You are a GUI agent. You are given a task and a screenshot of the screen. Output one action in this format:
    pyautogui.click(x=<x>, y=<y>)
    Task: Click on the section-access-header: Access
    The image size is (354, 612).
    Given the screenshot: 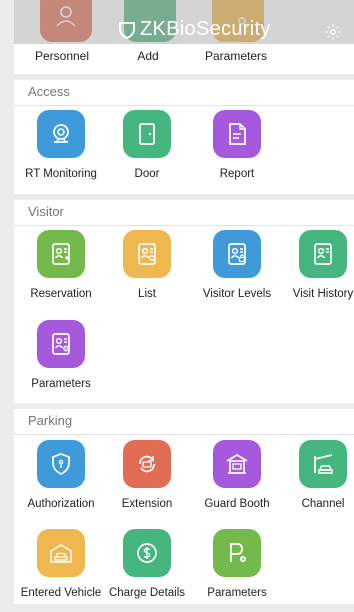 What is the action you would take?
    pyautogui.click(x=184, y=90)
    